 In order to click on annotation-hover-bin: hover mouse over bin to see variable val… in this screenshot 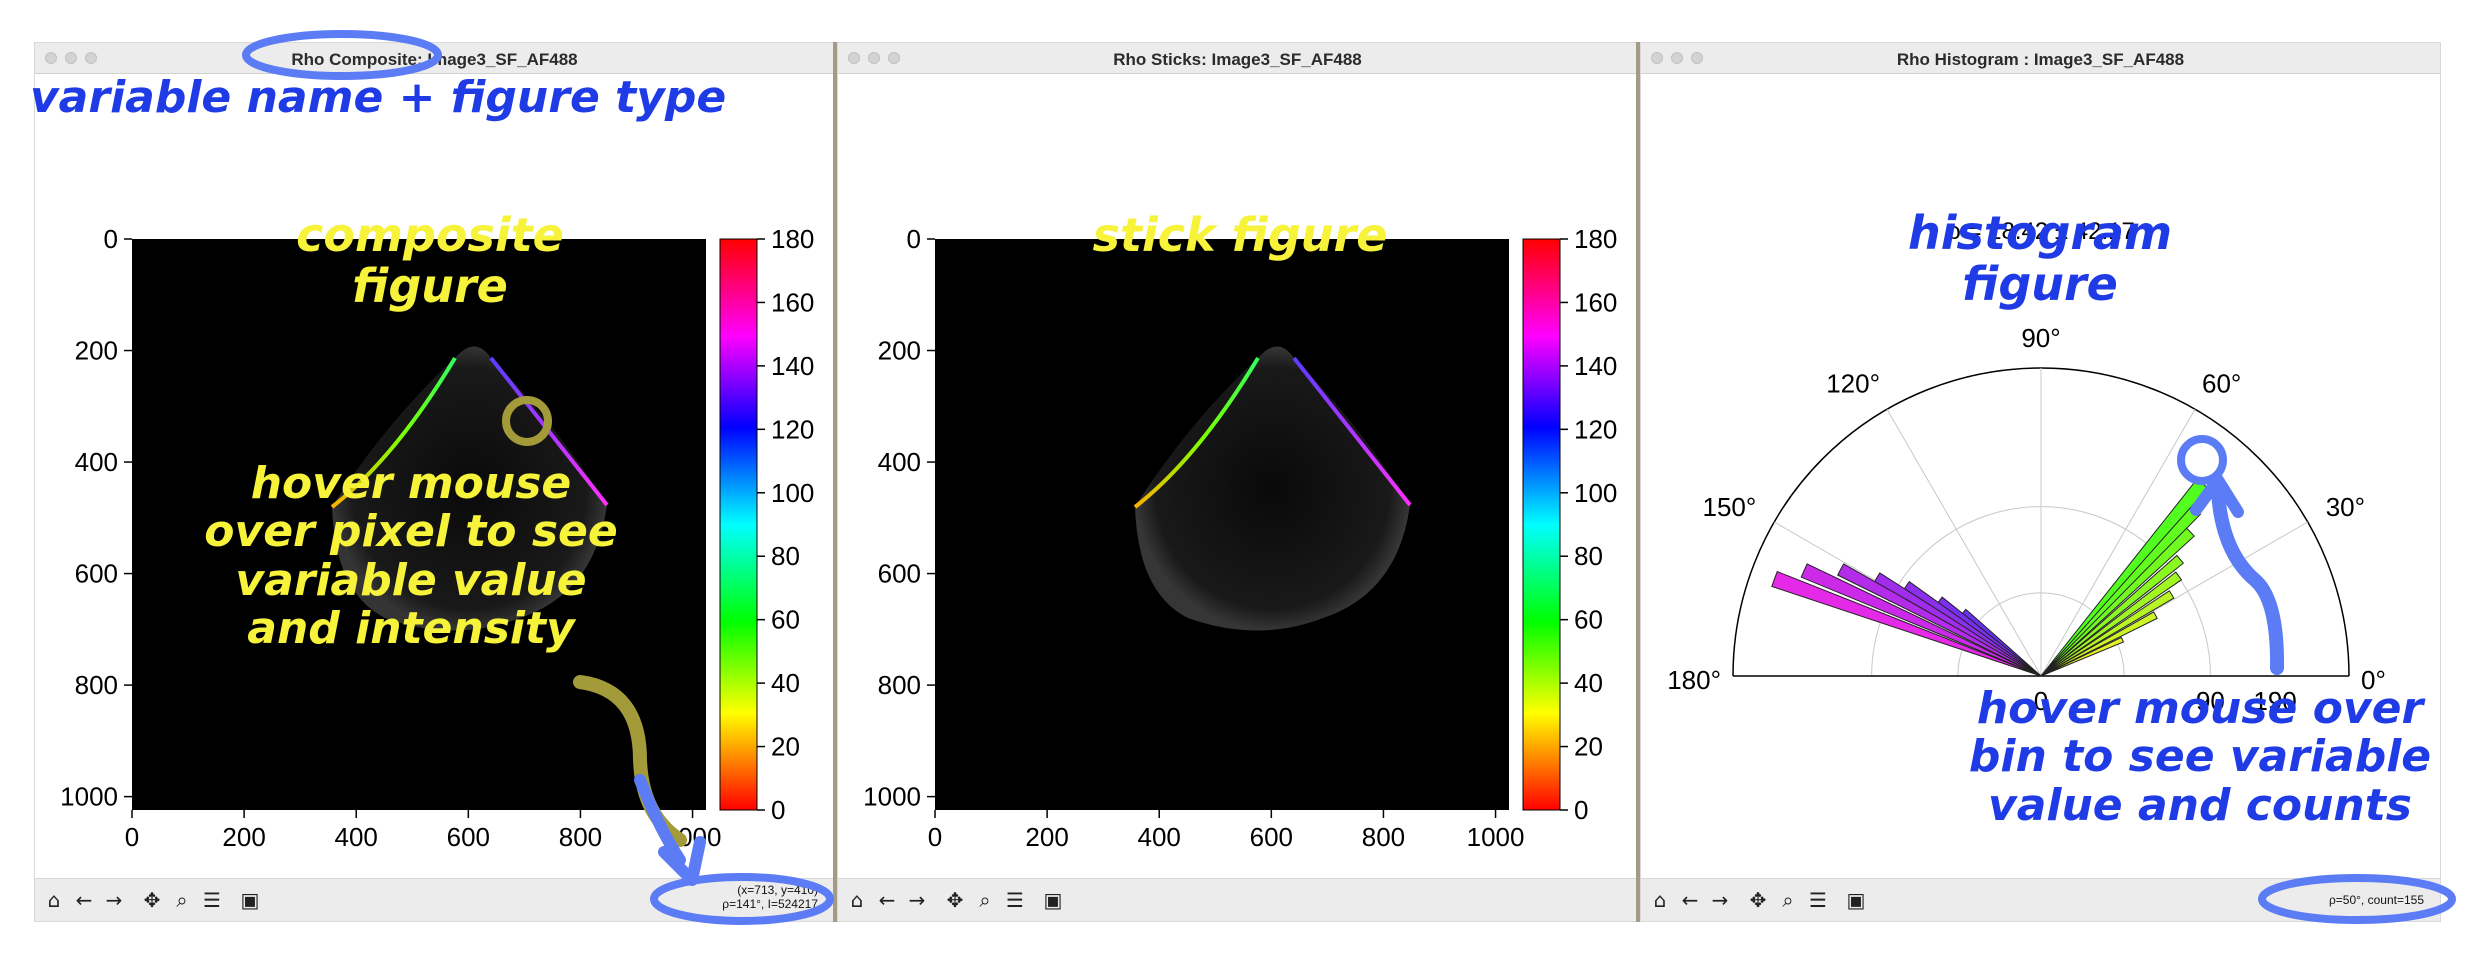, I will do `click(2200, 757)`.